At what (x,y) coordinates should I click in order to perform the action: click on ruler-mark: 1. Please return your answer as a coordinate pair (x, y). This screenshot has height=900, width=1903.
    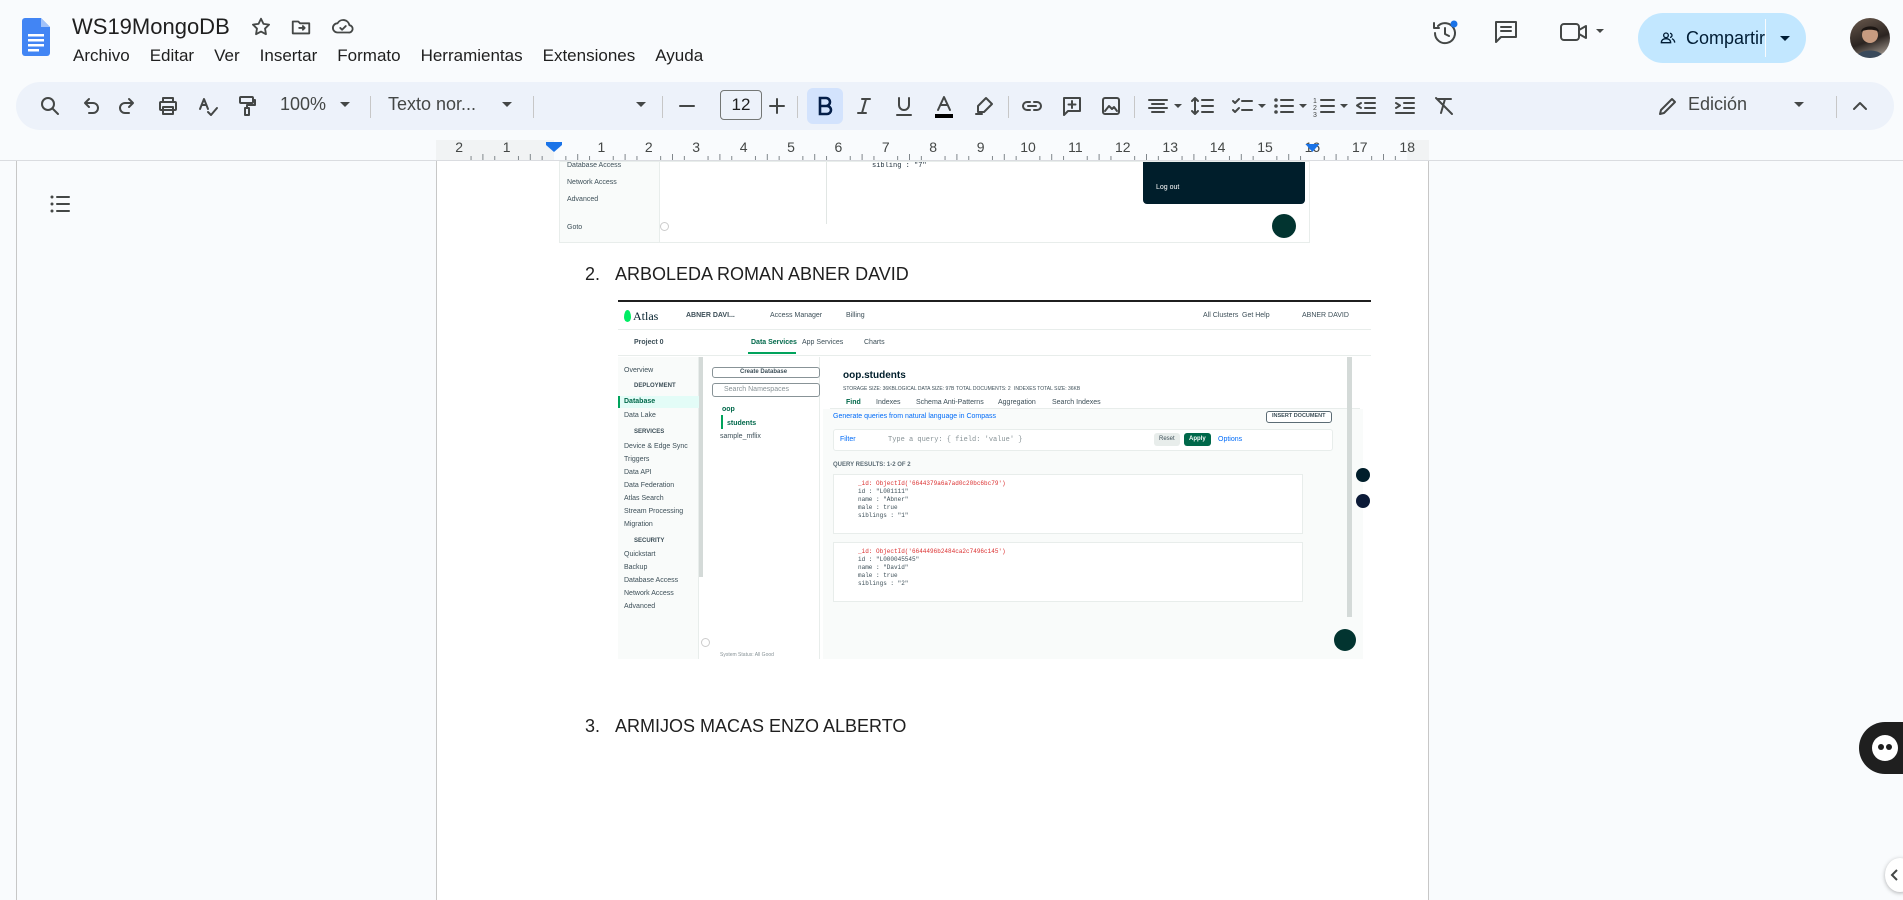
    Looking at the image, I should click on (507, 147).